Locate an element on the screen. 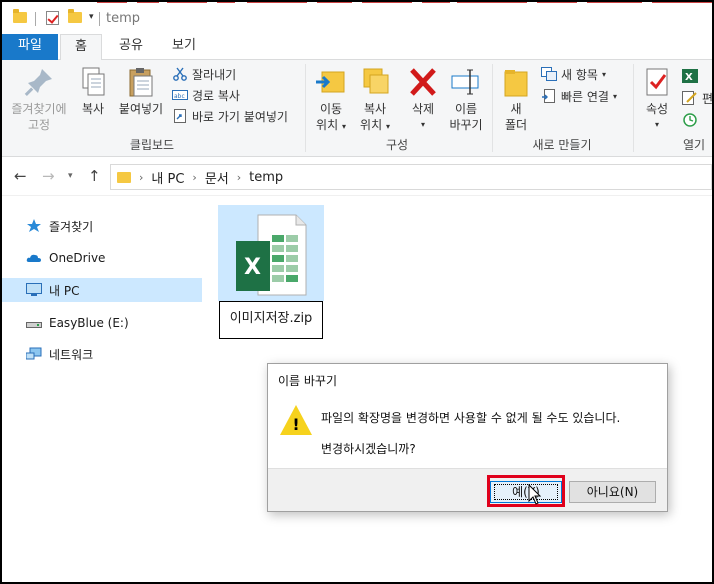 Image resolution: width=714 pixels, height=584 pixels. recent-locations-chevron-icon: ▾ is located at coordinates (70, 176).